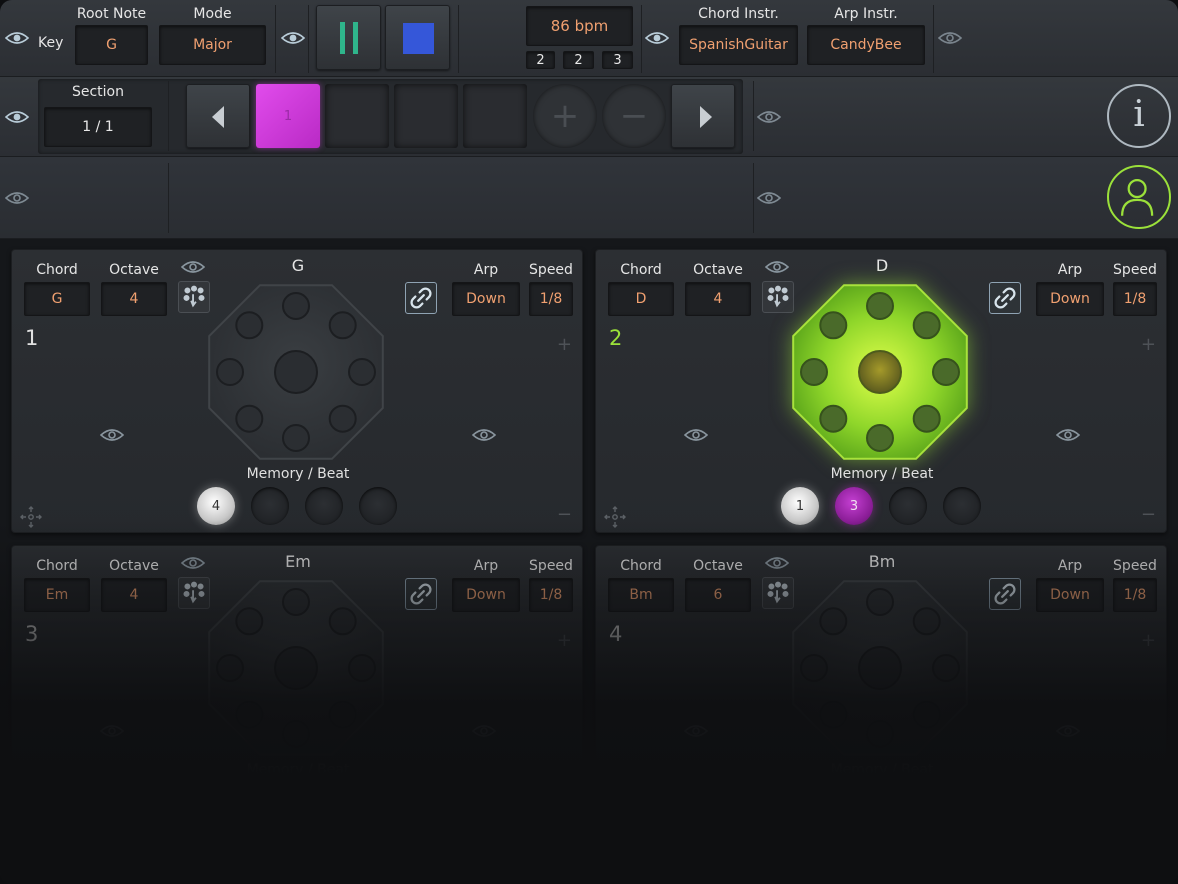  Describe the element at coordinates (288, 116) in the screenshot. I see `section-tile: 1` at that location.